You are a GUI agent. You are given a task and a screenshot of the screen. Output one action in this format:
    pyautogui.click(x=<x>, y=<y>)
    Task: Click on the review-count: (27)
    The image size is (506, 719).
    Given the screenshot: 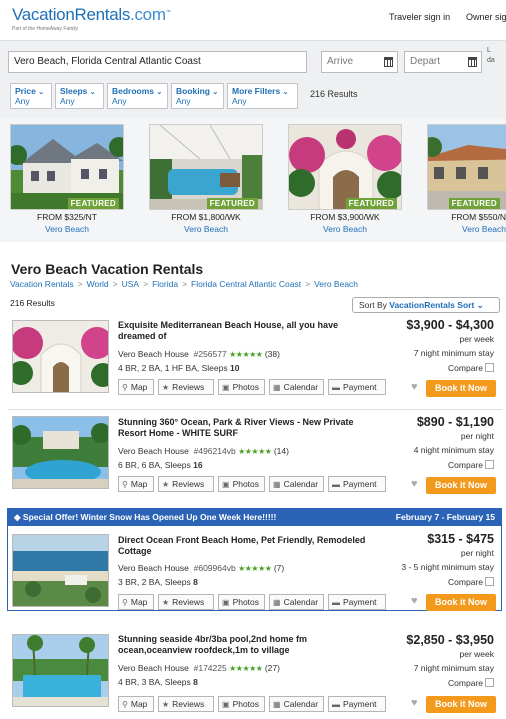 What is the action you would take?
    pyautogui.click(x=272, y=668)
    